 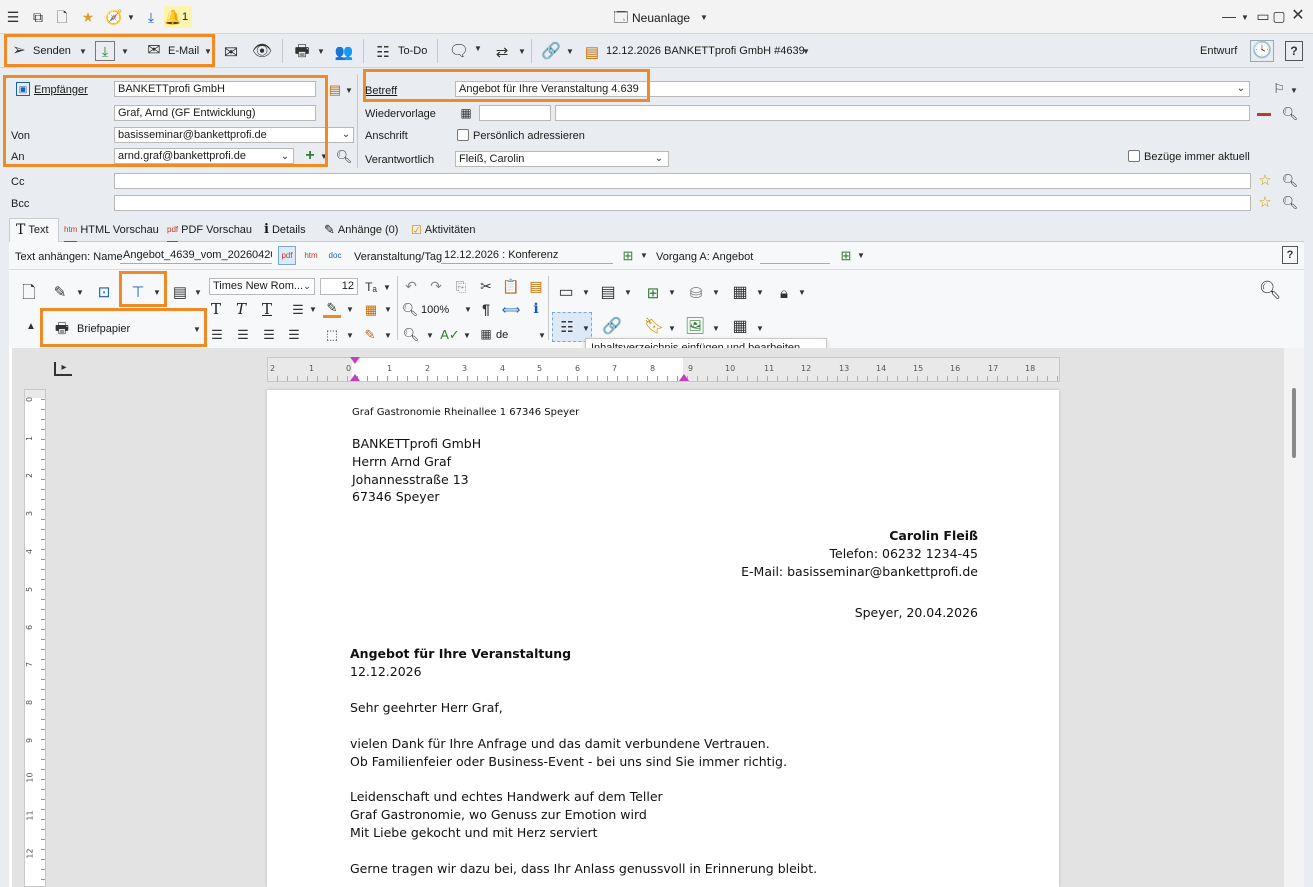 I want to click on personal-address-checkbox, so click(x=463, y=135).